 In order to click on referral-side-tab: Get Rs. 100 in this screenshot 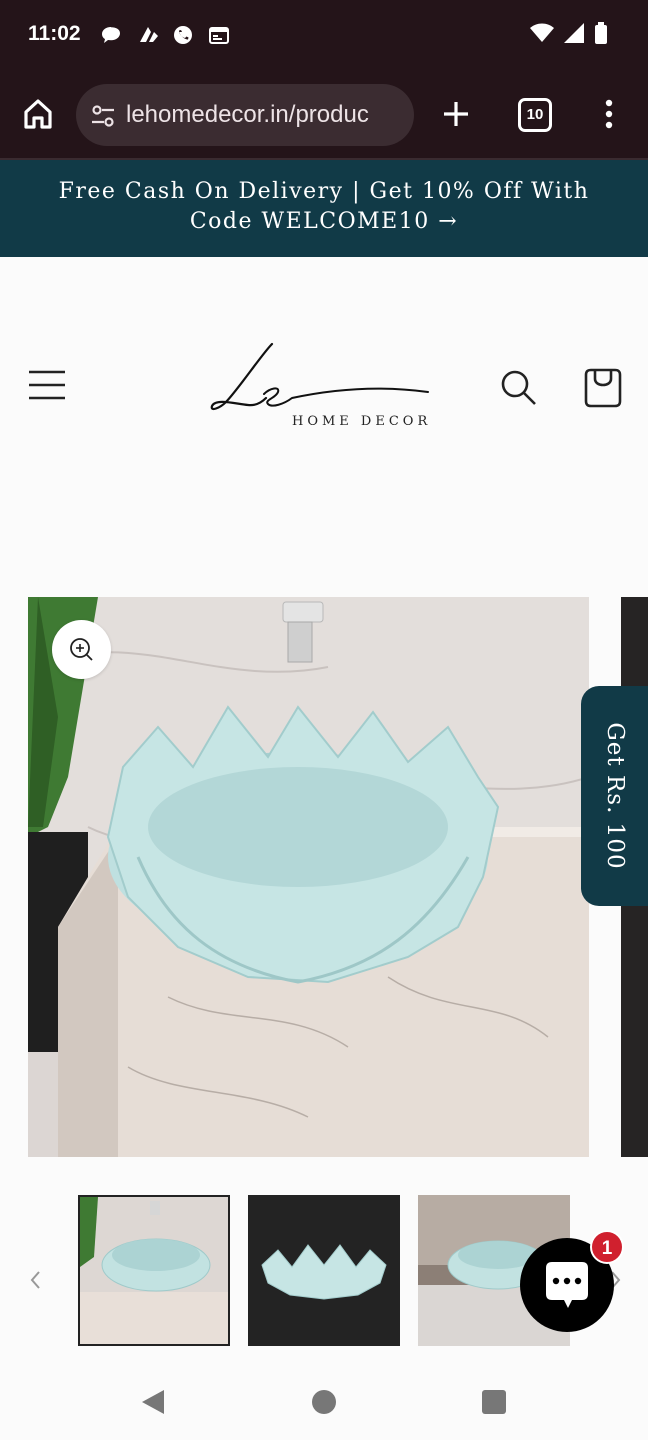, I will do `click(614, 796)`.